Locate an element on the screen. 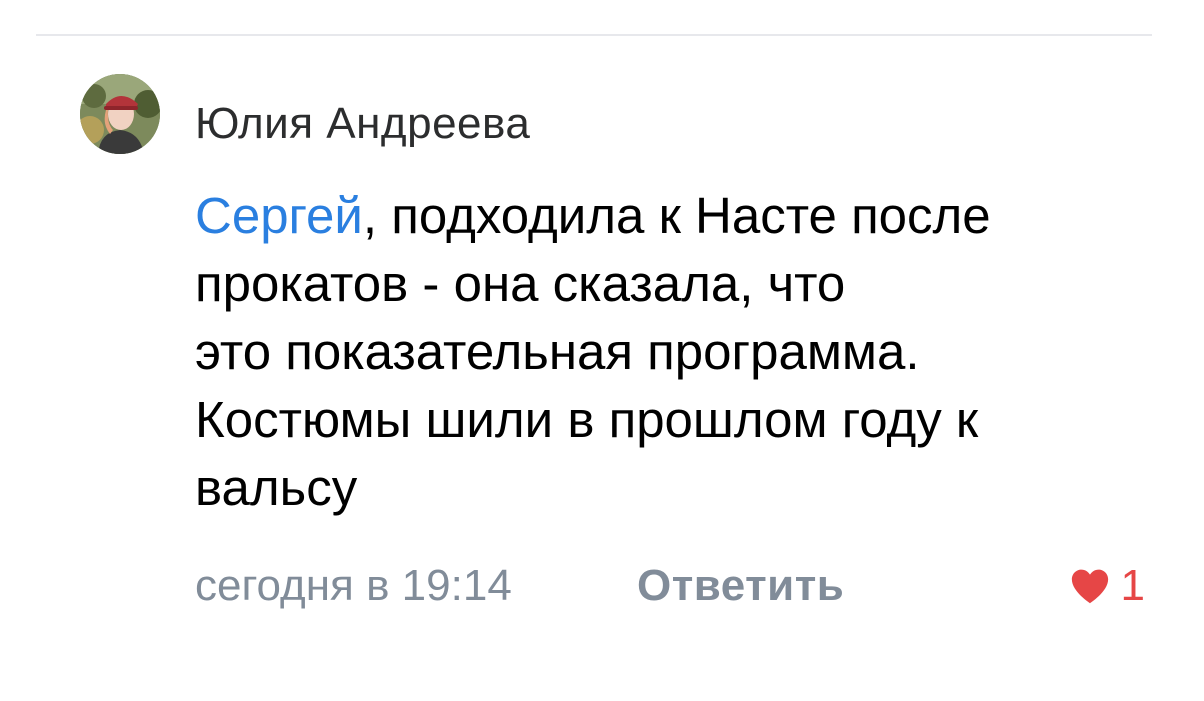  comment-line-2: прокатов - она сказала, что is located at coordinates (520, 283).